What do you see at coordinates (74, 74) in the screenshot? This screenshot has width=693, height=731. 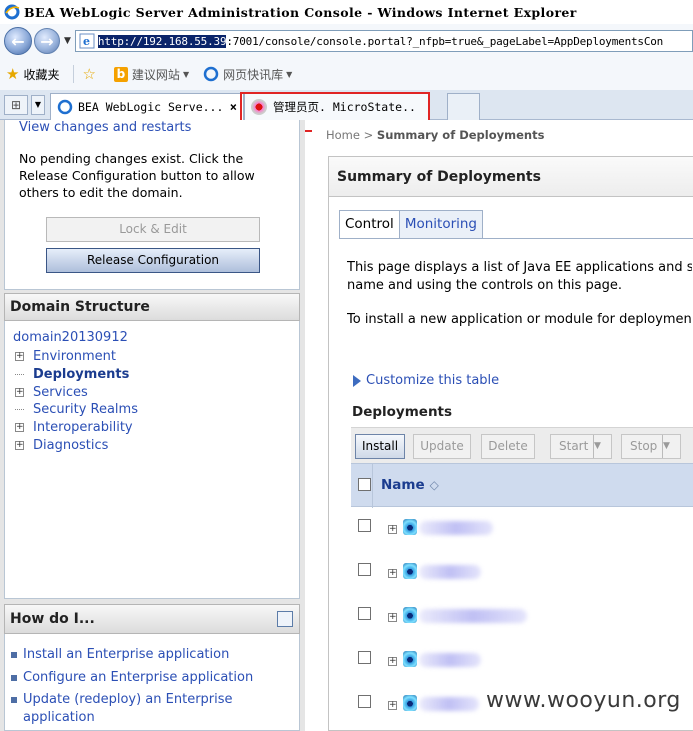 I see `divider` at bounding box center [74, 74].